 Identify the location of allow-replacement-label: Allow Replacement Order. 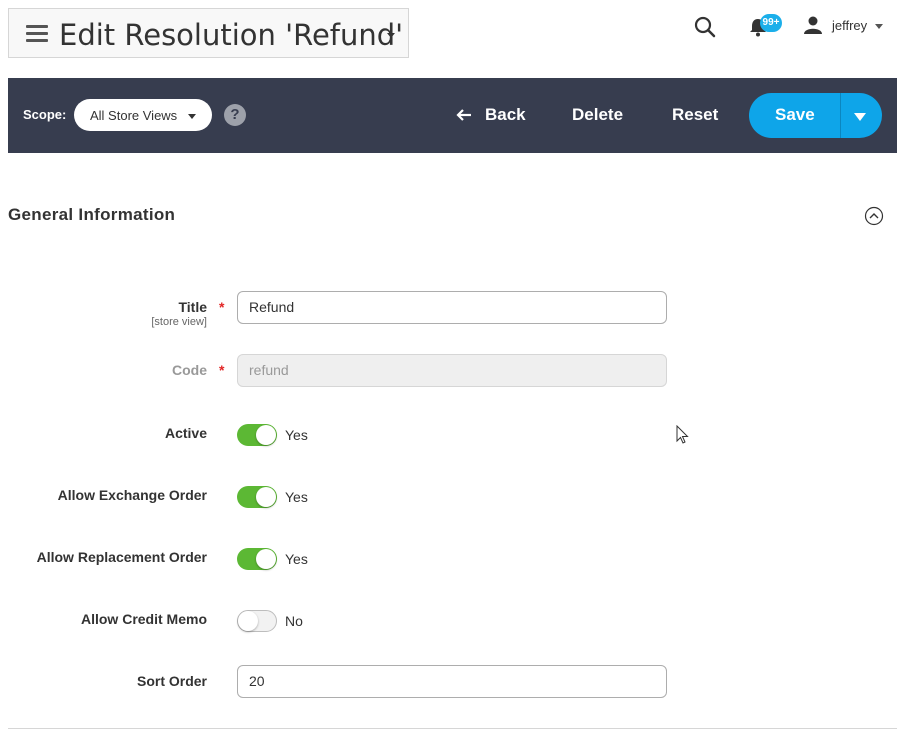
(121, 557).